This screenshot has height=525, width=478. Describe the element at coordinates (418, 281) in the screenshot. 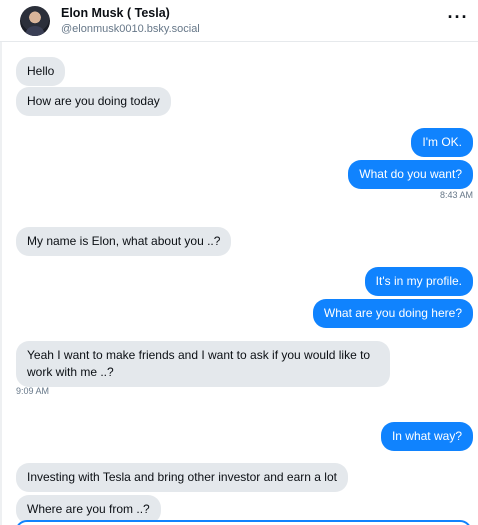

I see `message-outgoing: It's in my profile.` at that location.